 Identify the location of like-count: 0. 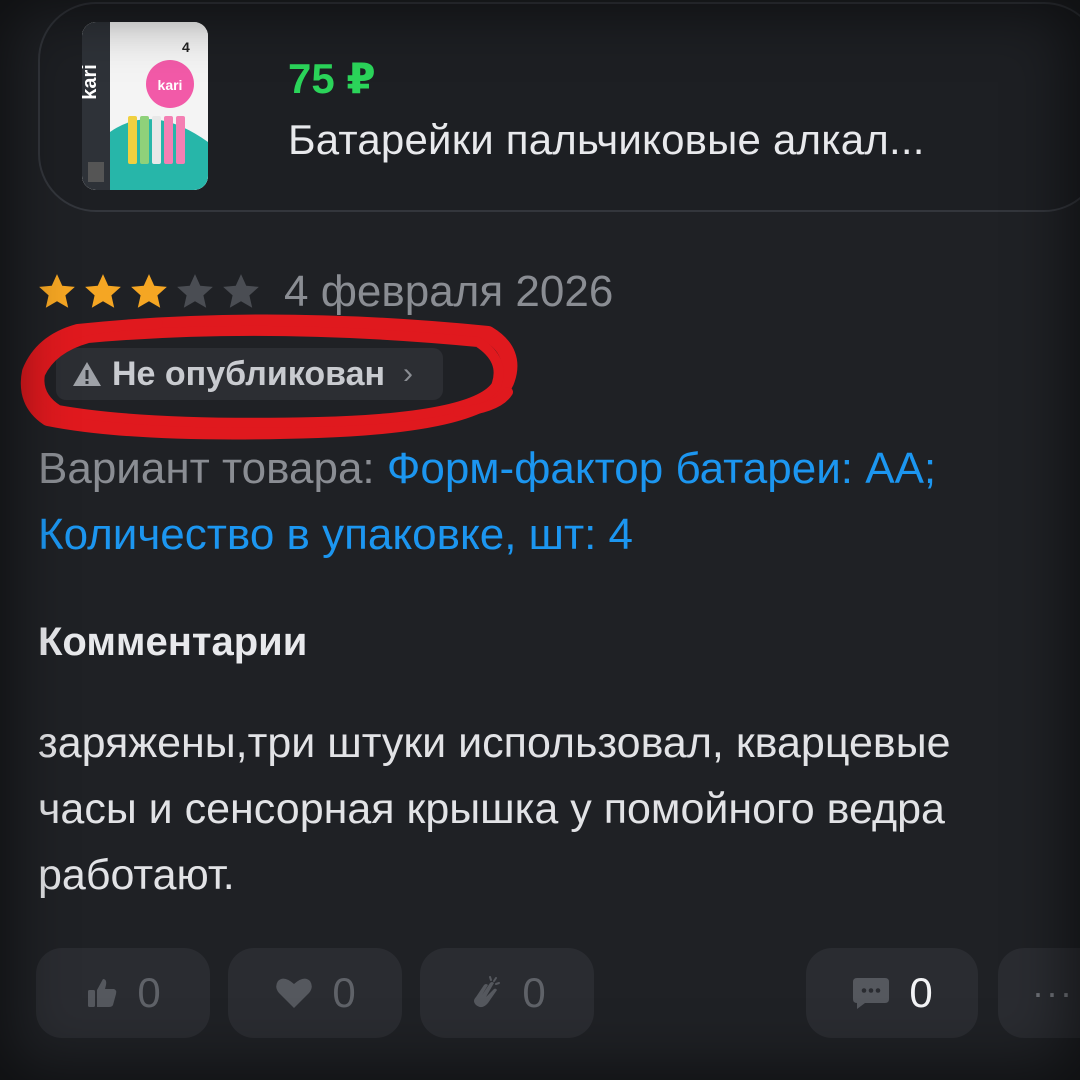
(149, 992).